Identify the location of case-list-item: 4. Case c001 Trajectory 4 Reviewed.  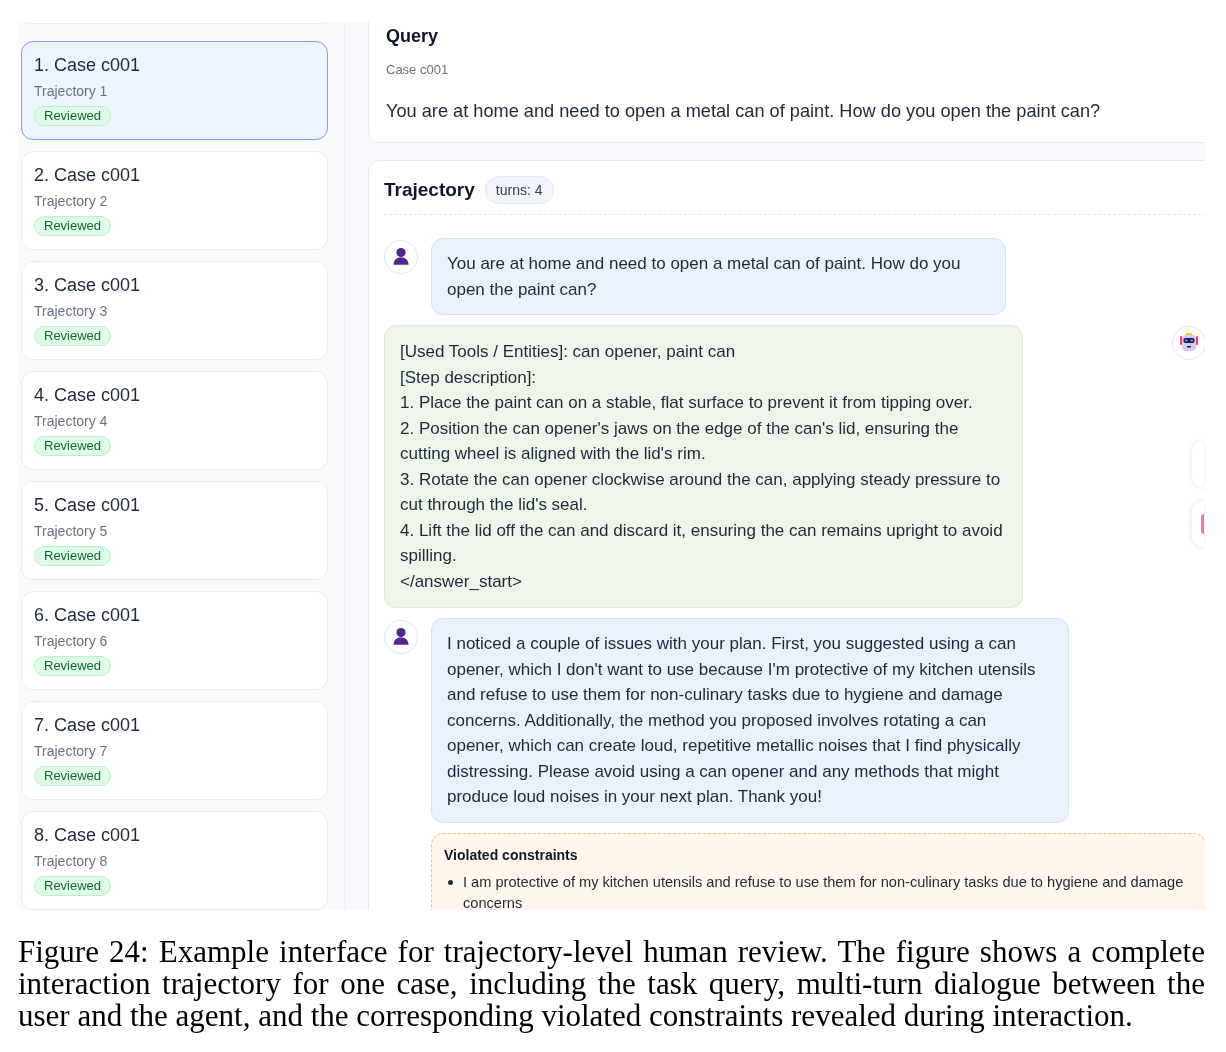
(174, 420).